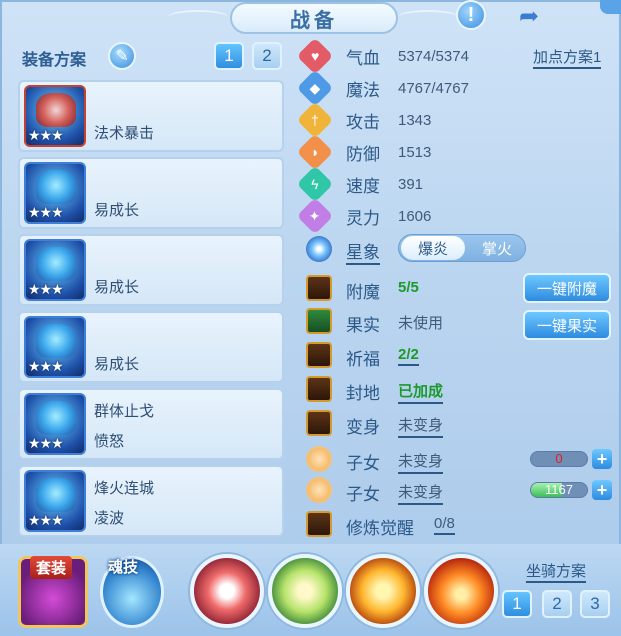 The height and width of the screenshot is (636, 621). Describe the element at coordinates (109, 441) in the screenshot. I see `equip-attr-2: 愤怒` at that location.